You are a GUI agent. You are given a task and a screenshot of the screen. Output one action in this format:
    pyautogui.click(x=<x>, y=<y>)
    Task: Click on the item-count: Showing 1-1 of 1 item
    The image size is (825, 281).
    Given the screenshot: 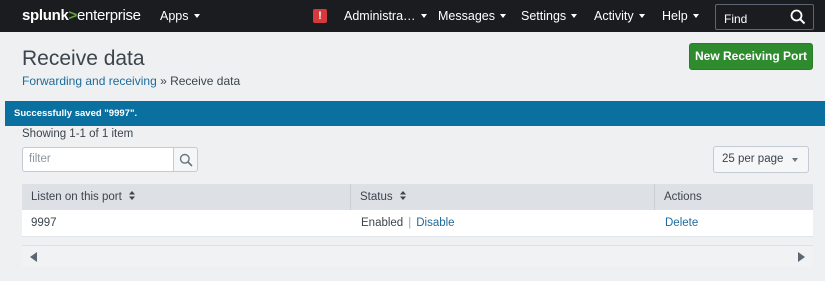 What is the action you would take?
    pyautogui.click(x=78, y=134)
    